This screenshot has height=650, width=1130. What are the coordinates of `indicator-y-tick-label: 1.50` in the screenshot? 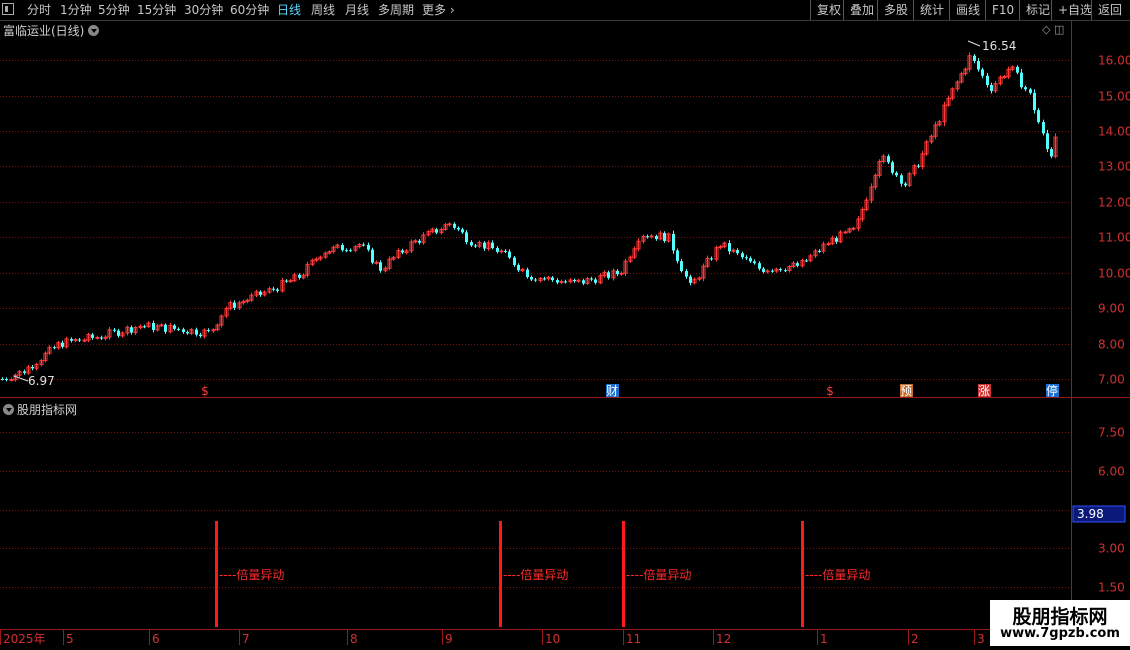 It's located at (1111, 588).